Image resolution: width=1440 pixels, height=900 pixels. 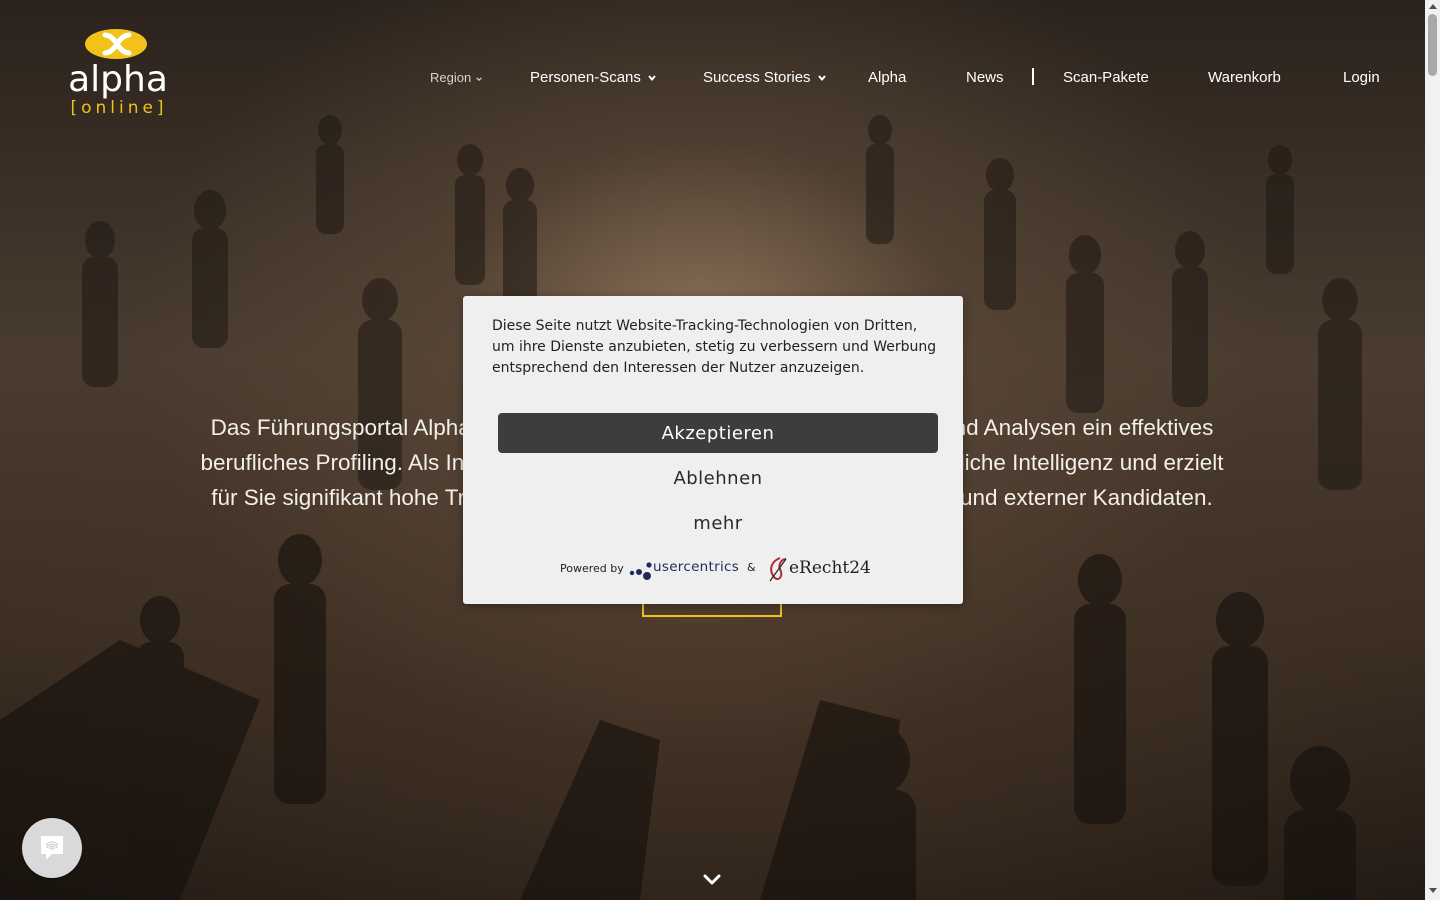 What do you see at coordinates (1106, 78) in the screenshot?
I see `nav-scan-pakete: Scan-Pakete` at bounding box center [1106, 78].